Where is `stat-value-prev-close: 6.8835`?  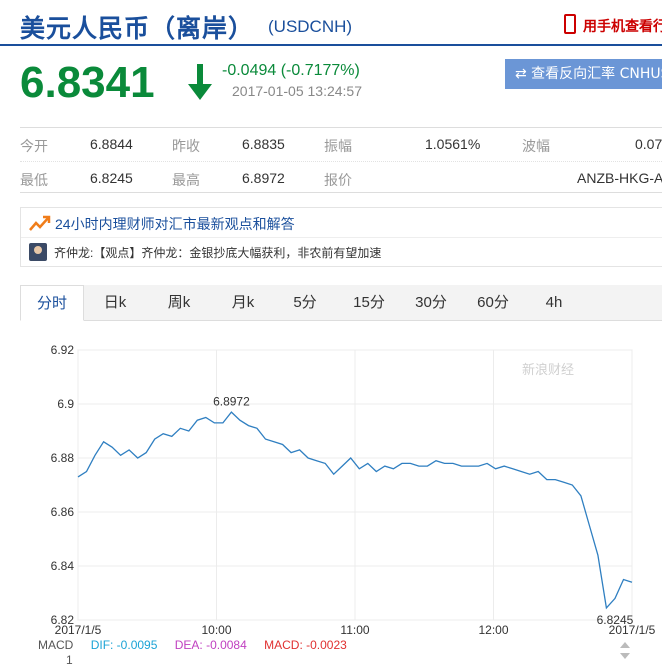 stat-value-prev-close: 6.8835 is located at coordinates (263, 144).